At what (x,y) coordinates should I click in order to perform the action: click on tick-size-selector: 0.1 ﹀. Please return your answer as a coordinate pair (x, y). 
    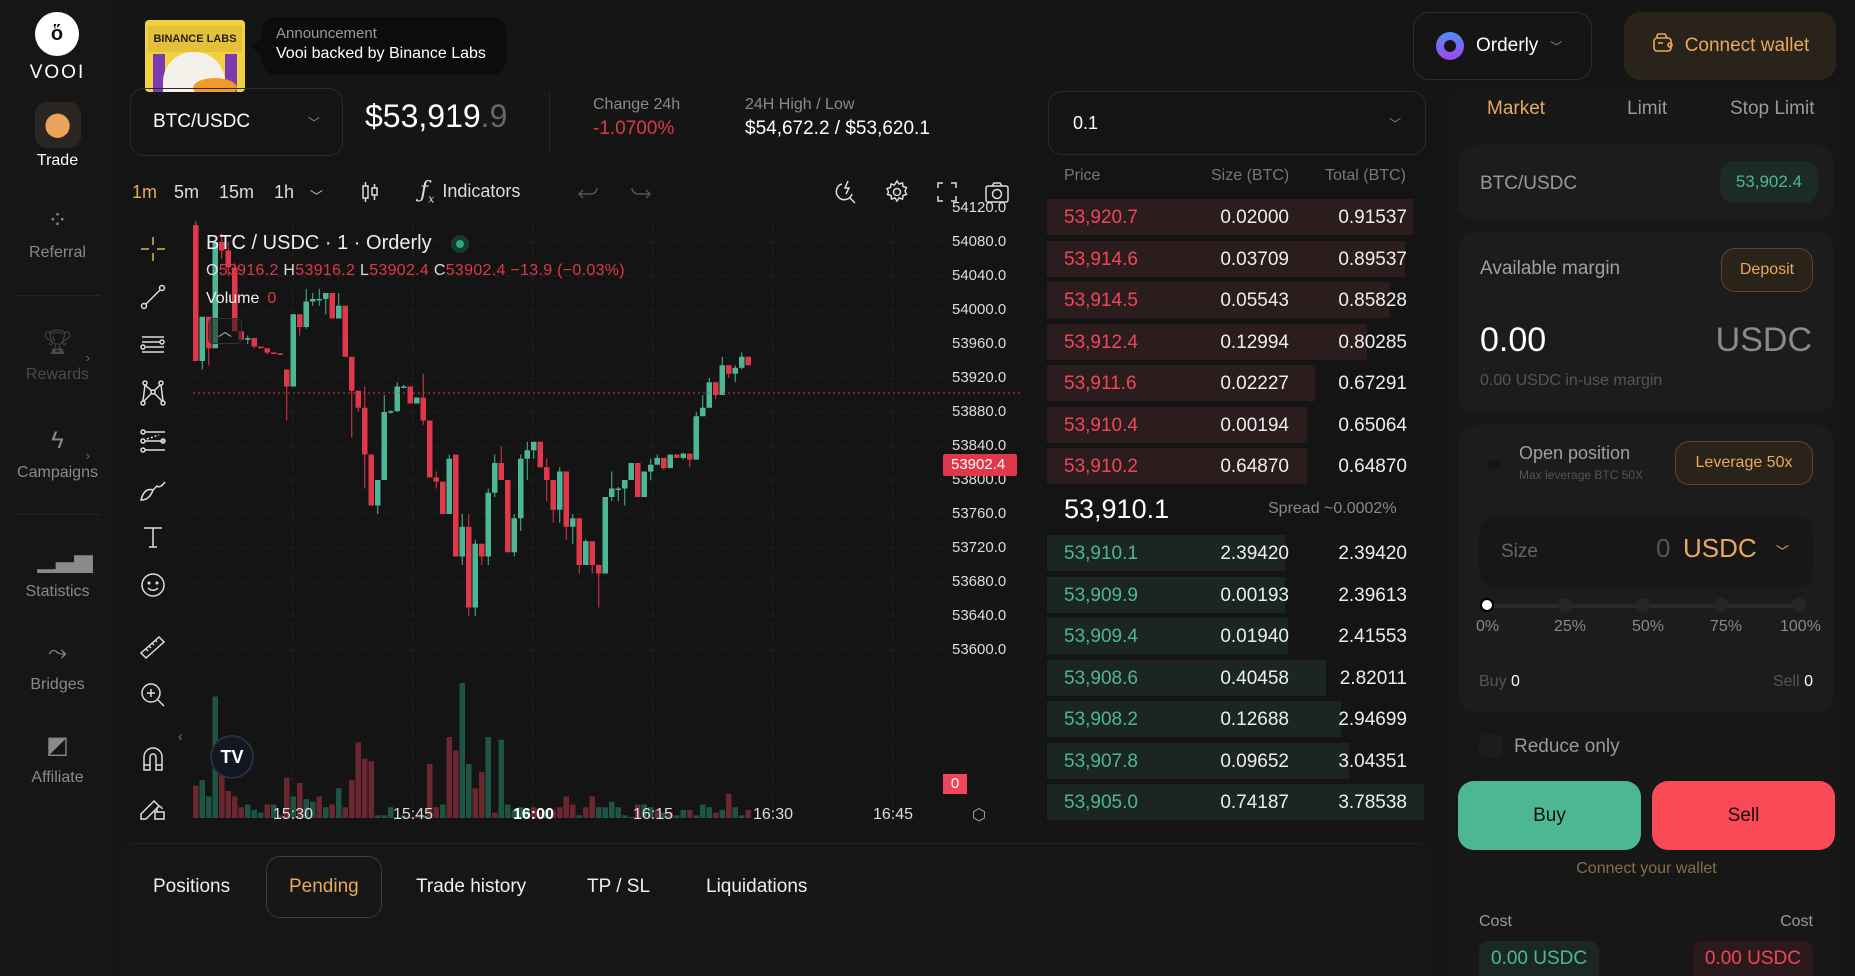
    Looking at the image, I should click on (1237, 123).